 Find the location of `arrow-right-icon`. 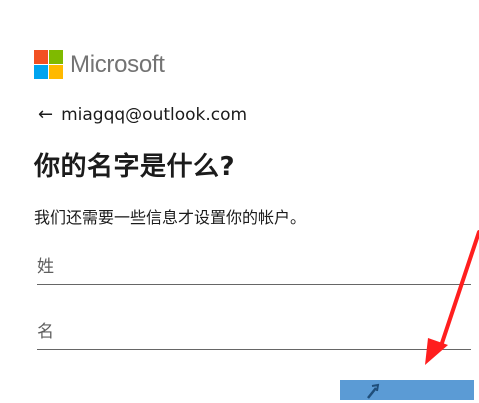

arrow-right-icon is located at coordinates (373, 391).